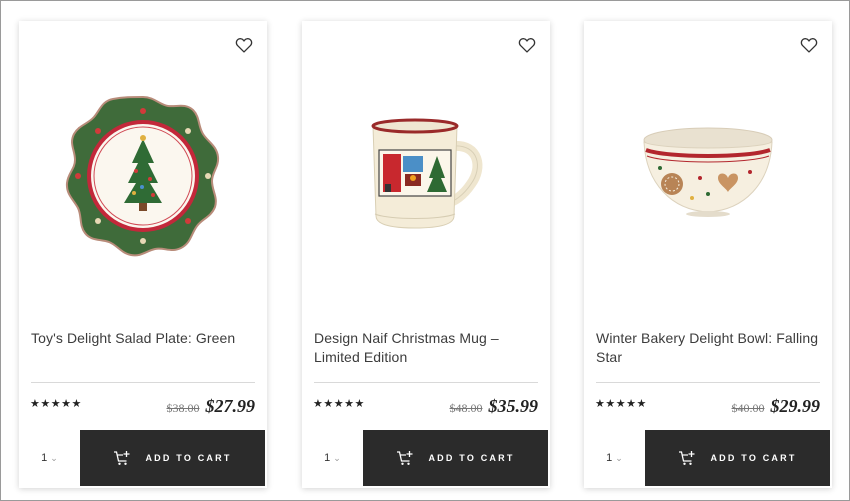 This screenshot has height=501, width=850. Describe the element at coordinates (183, 408) in the screenshot. I see `original-price: $38.00` at that location.